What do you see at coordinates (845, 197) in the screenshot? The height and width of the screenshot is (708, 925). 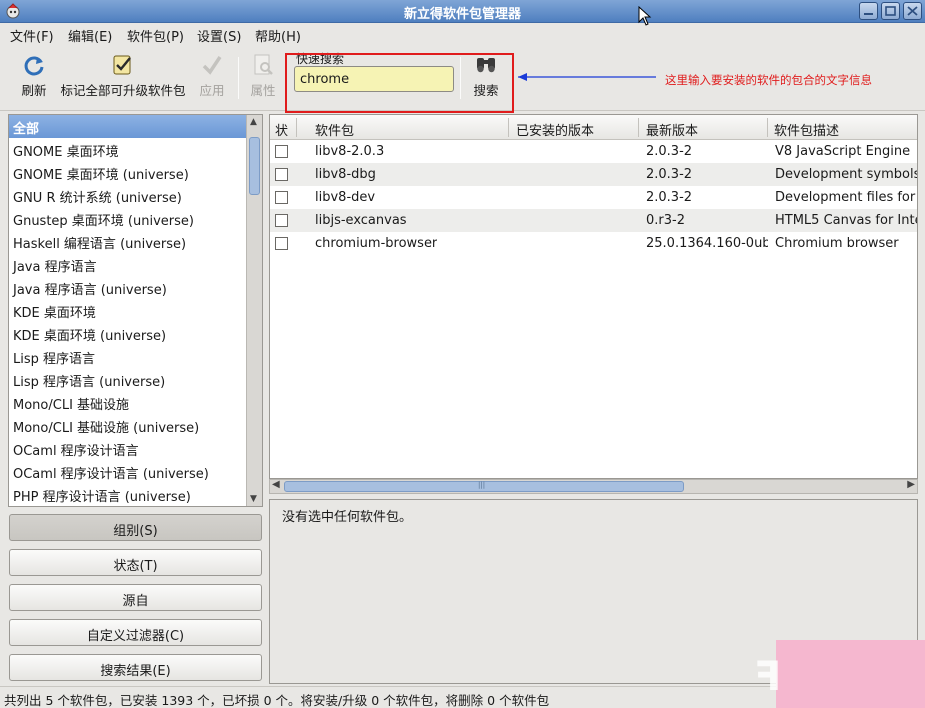 I see `package-description: Development files for` at bounding box center [845, 197].